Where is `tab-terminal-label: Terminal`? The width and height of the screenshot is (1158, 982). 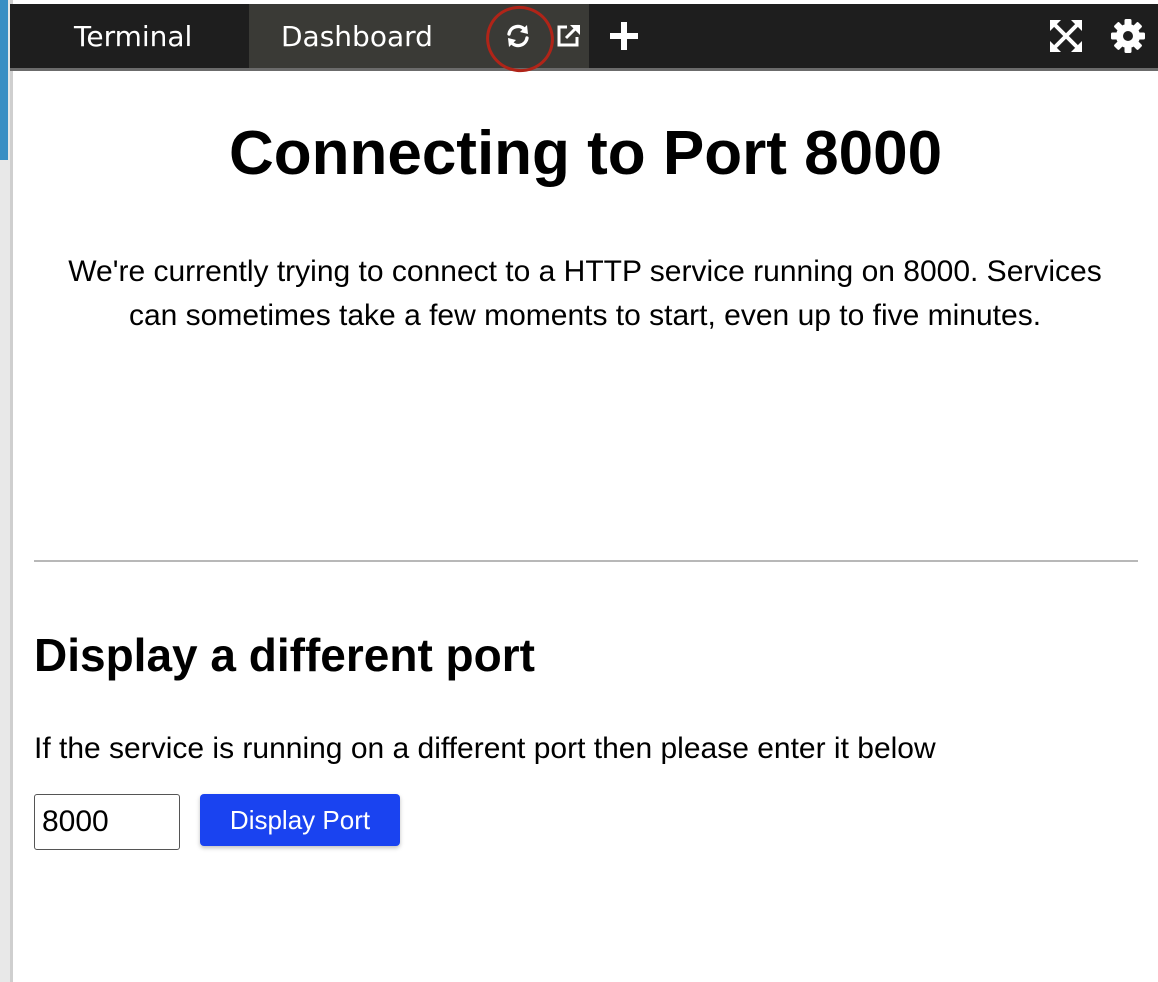
tab-terminal-label: Terminal is located at coordinates (133, 36).